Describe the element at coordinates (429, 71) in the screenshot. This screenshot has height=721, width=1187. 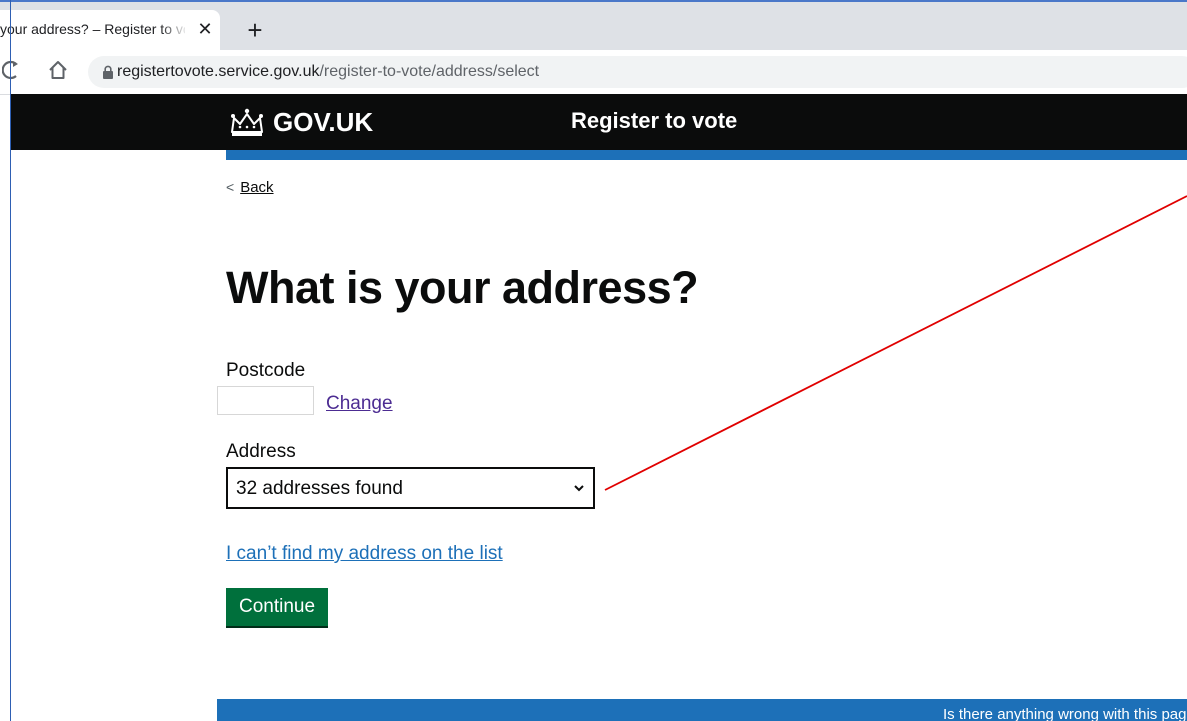
I see `url-path: /register-to-vote/address/select` at that location.